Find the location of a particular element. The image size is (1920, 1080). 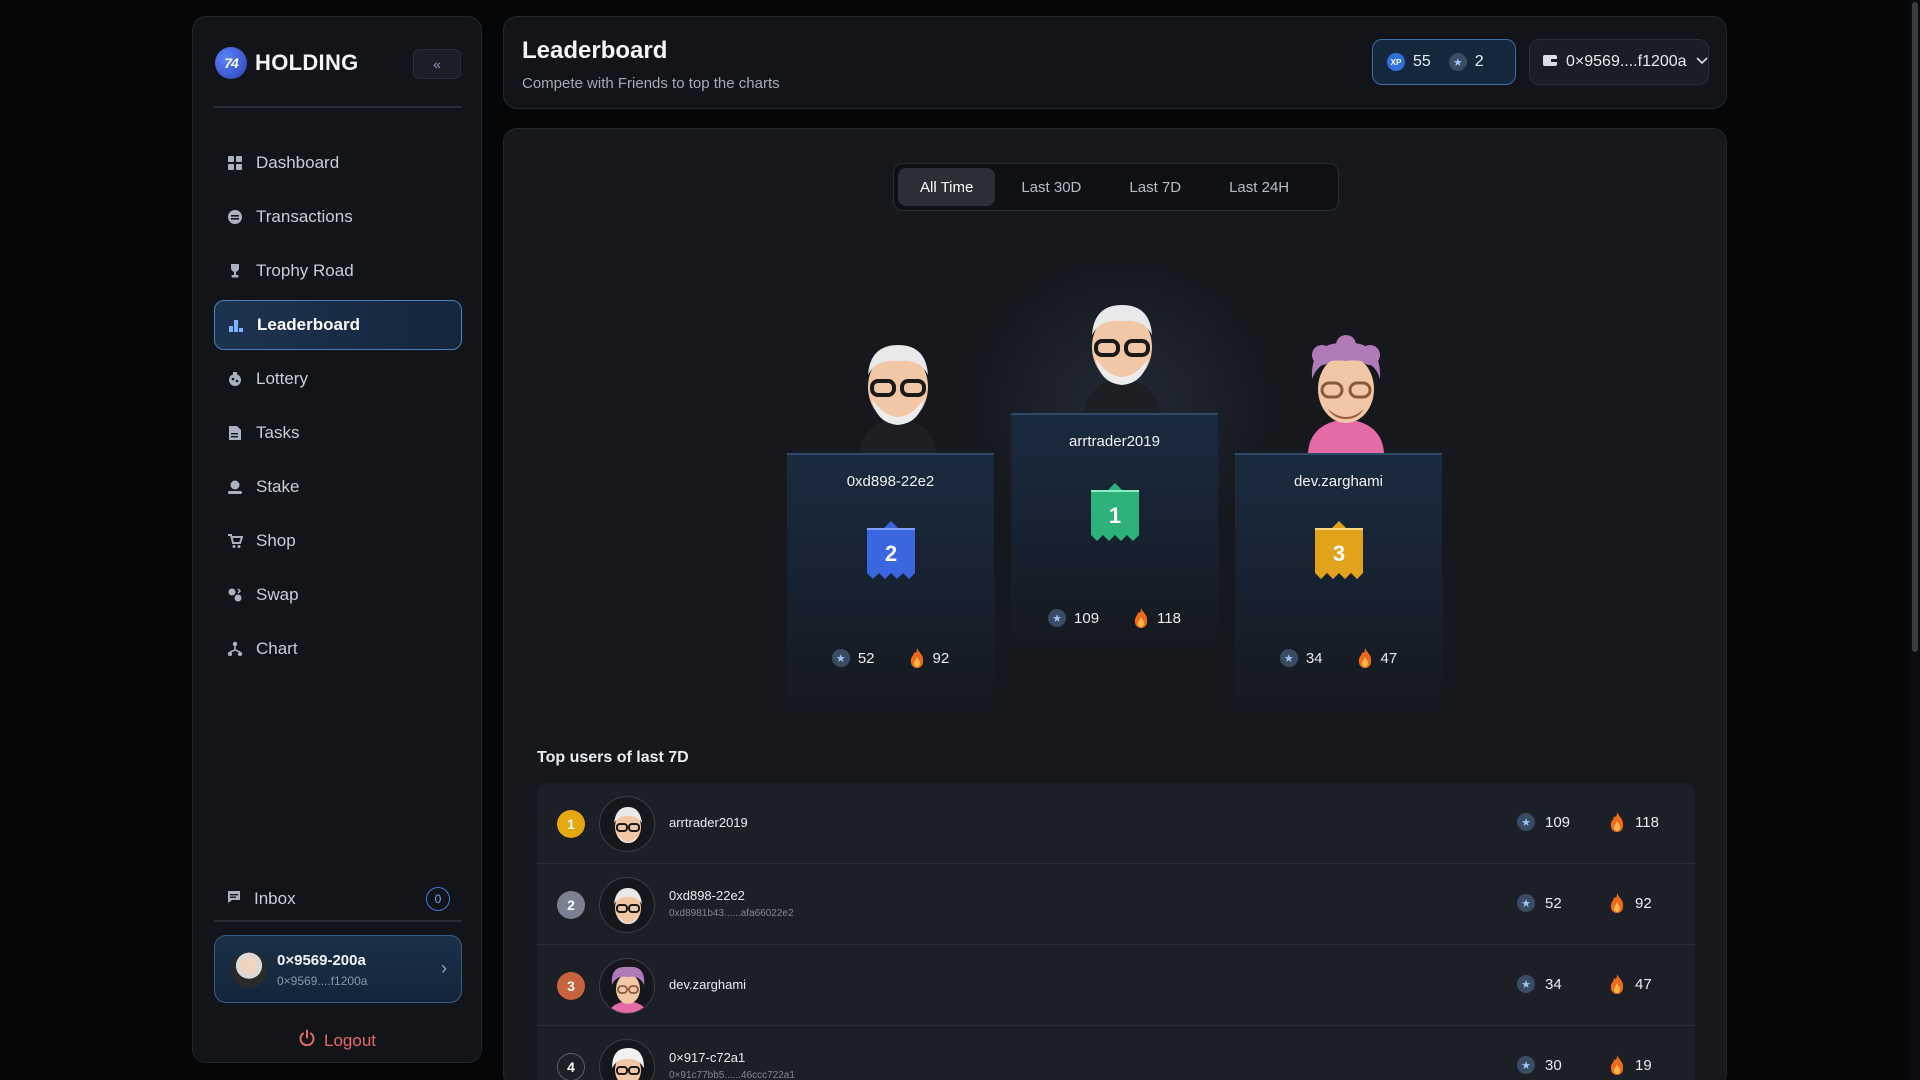

sidebar-item-dashboard: Dashboard is located at coordinates (338, 163).